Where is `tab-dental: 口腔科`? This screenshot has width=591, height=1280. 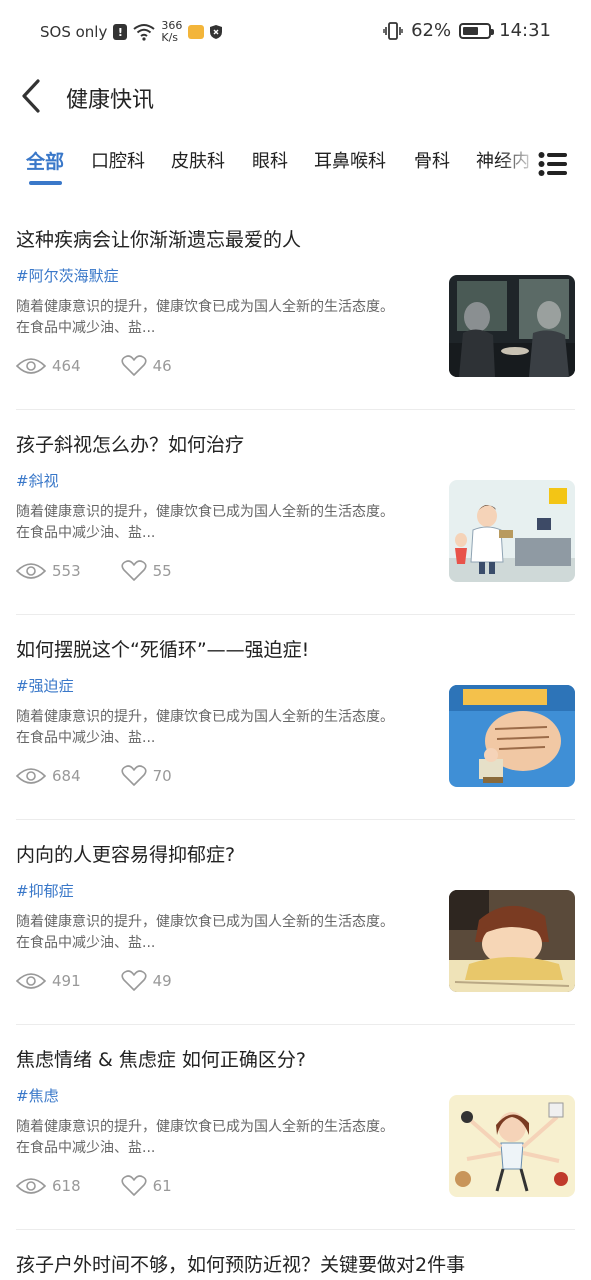
tab-dental: 口腔科 is located at coordinates (118, 160).